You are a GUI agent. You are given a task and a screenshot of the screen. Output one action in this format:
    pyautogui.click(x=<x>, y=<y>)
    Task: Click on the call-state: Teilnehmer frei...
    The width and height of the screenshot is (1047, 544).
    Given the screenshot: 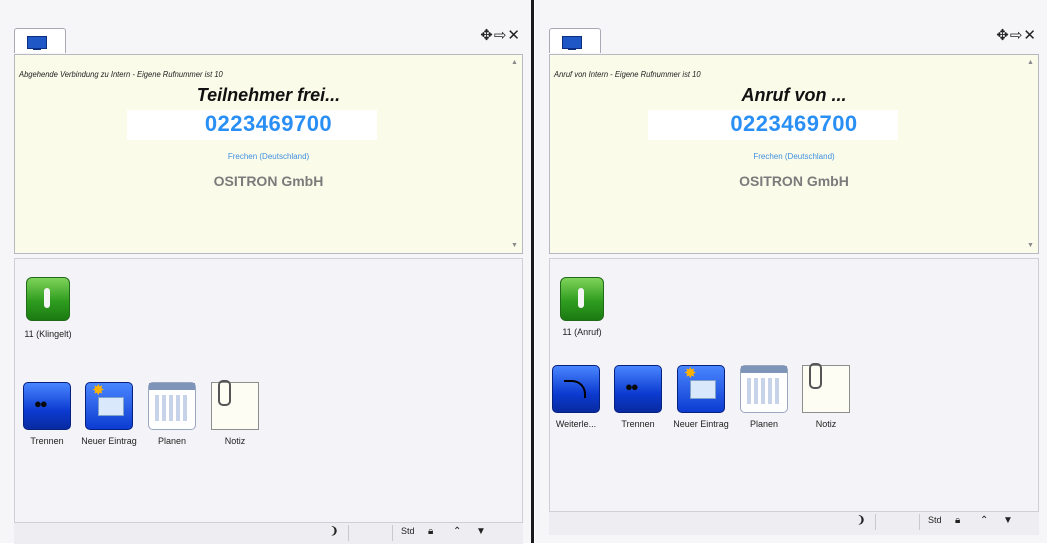 What is the action you would take?
    pyautogui.click(x=268, y=95)
    